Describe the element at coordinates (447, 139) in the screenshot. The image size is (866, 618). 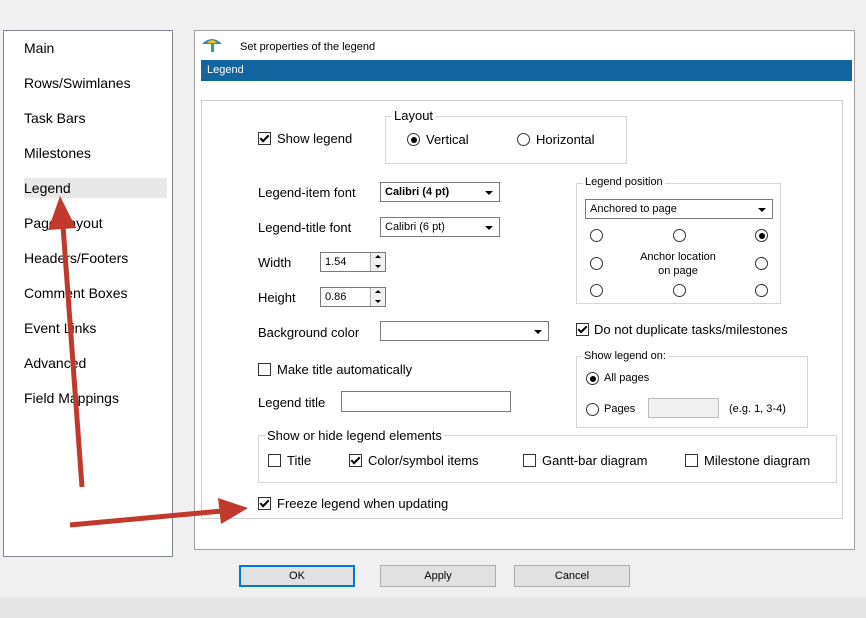
I see `layout-vertical-label: Vertical` at that location.